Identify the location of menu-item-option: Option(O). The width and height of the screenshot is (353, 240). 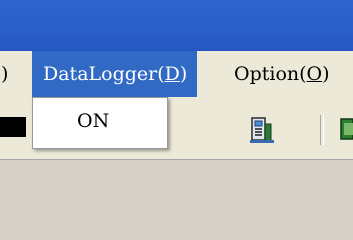
(282, 74).